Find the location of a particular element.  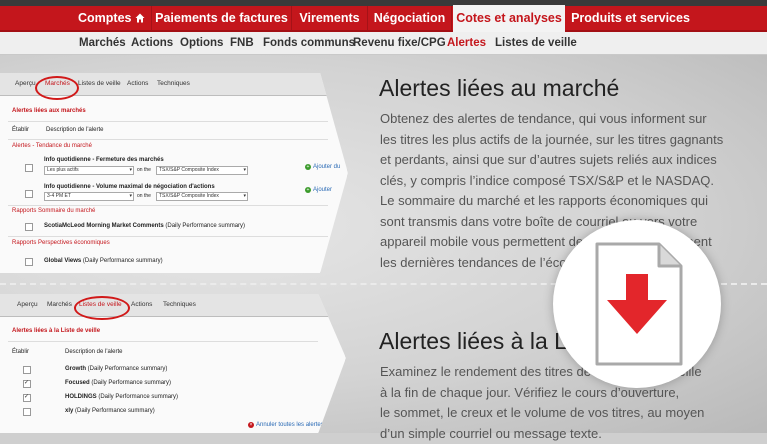

outlook-name: Global Views is located at coordinates (62, 261).